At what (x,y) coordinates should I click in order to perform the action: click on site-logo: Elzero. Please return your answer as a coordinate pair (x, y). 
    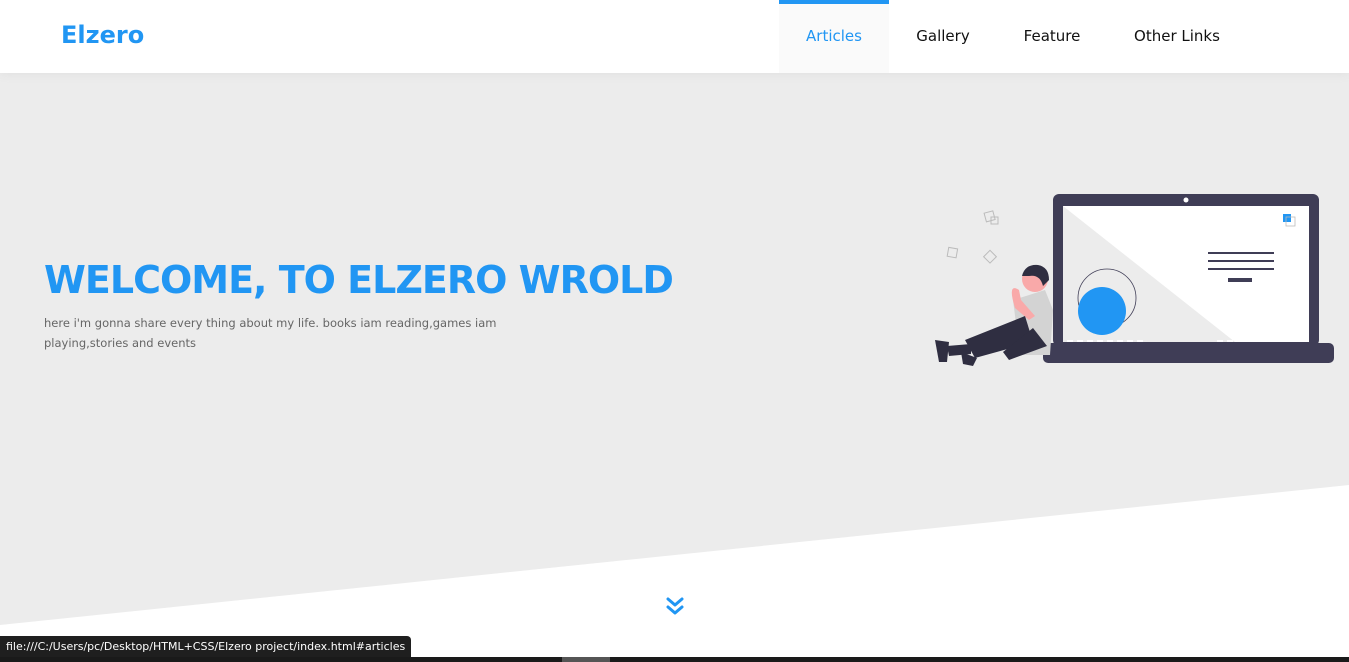
    Looking at the image, I should click on (102, 35).